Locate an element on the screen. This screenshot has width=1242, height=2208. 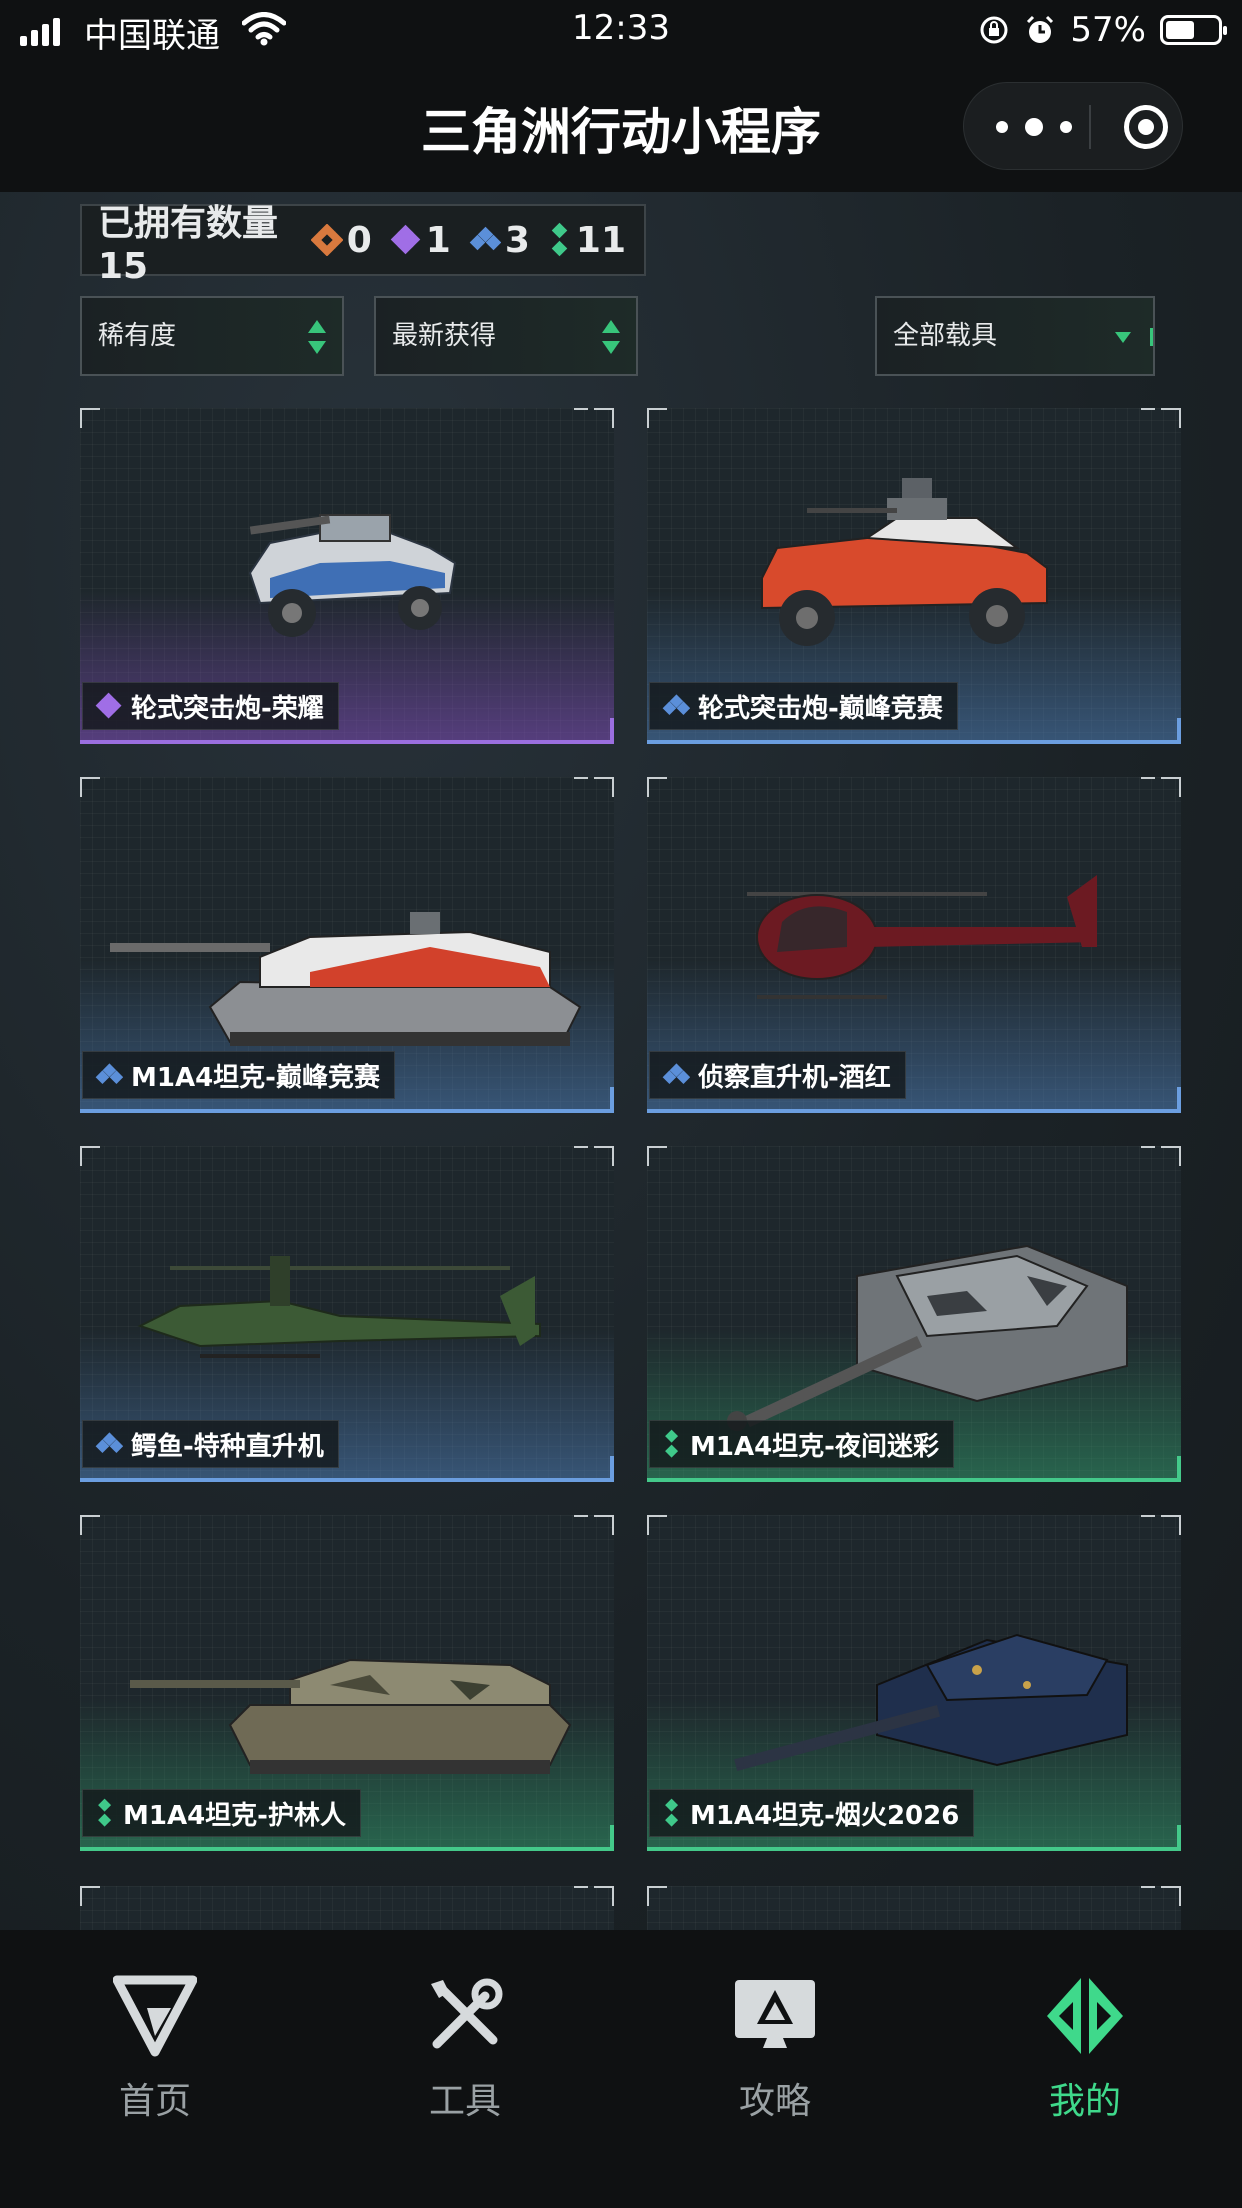
rarity-blue-count: 3 is located at coordinates (499, 240).